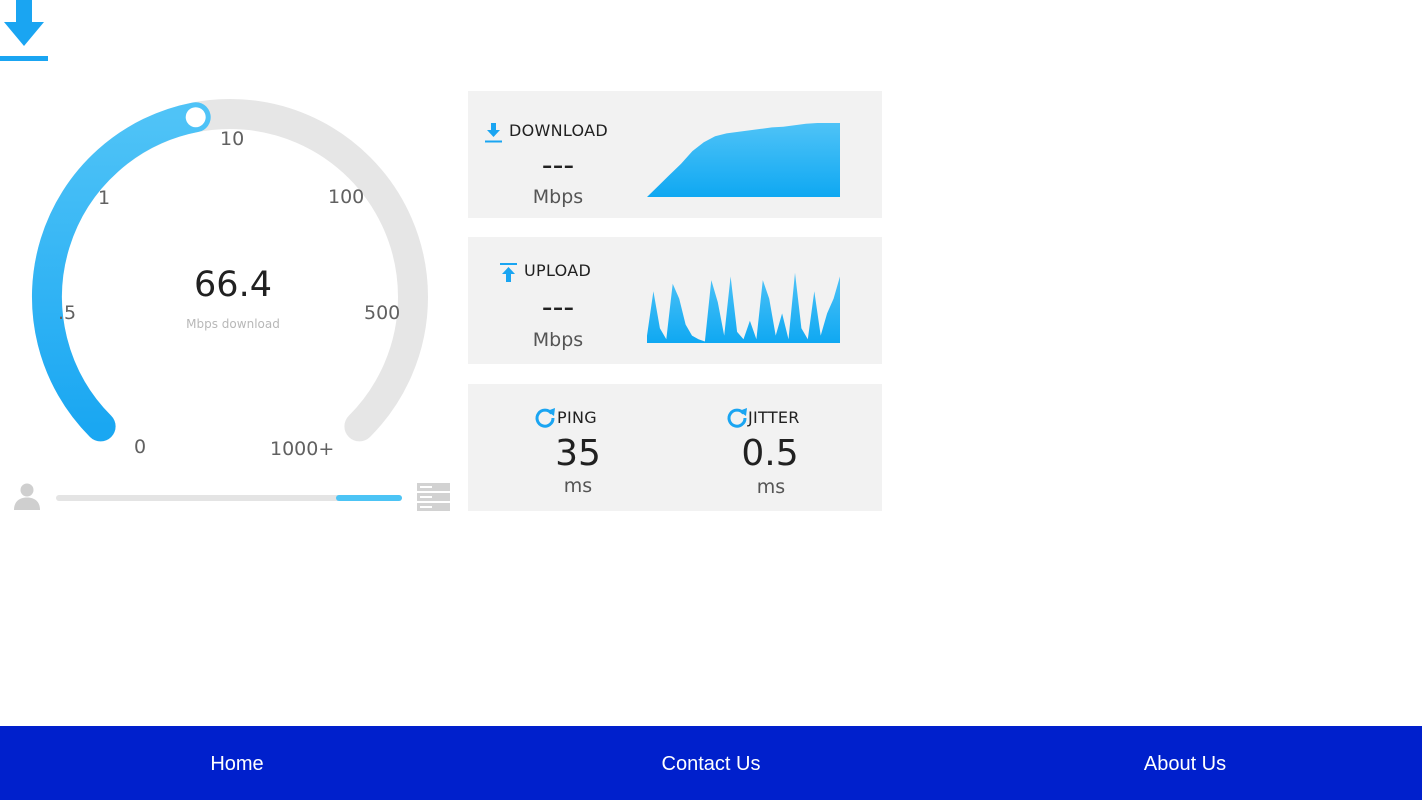  Describe the element at coordinates (433, 497) in the screenshot. I see `server-icon` at that location.